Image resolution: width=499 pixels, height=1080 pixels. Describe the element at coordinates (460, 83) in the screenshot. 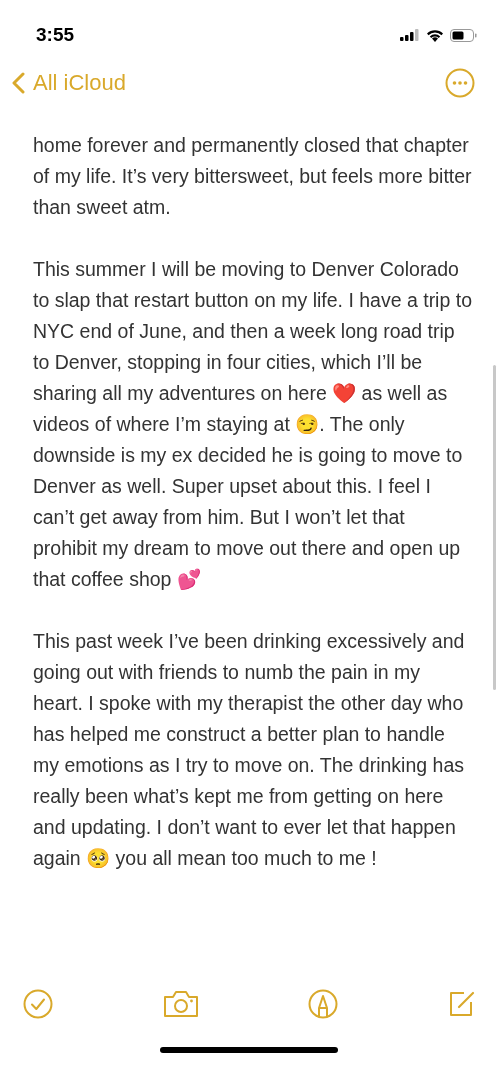

I see `more-icon` at that location.